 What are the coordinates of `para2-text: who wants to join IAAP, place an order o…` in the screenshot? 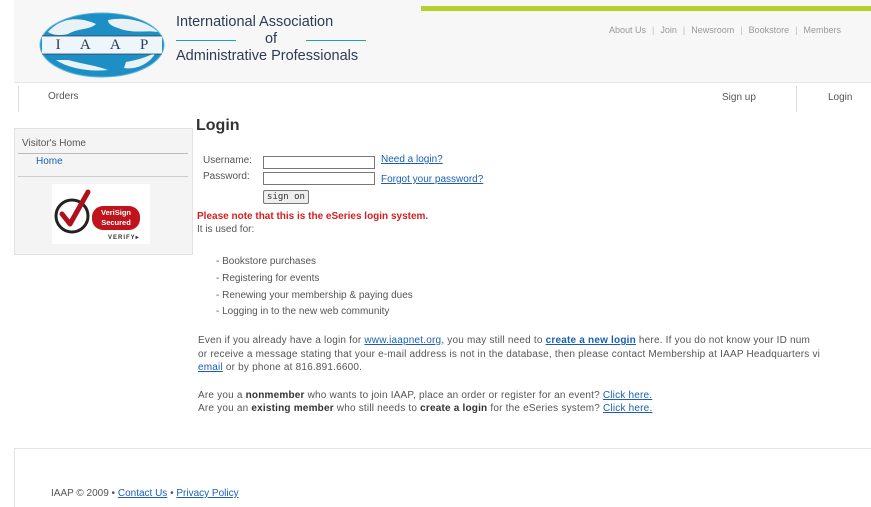 It's located at (453, 395).